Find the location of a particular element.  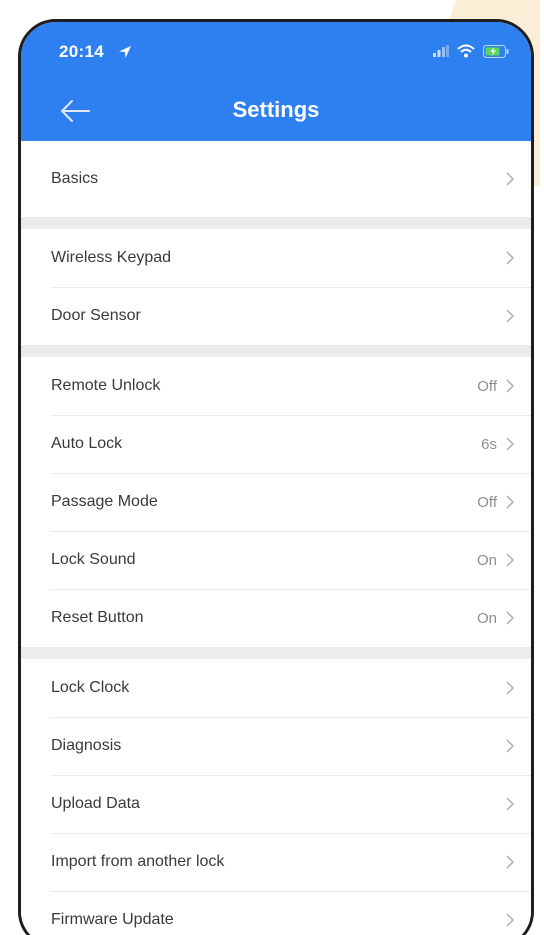

app-header: 20:14 Settings is located at coordinates (276, 81).